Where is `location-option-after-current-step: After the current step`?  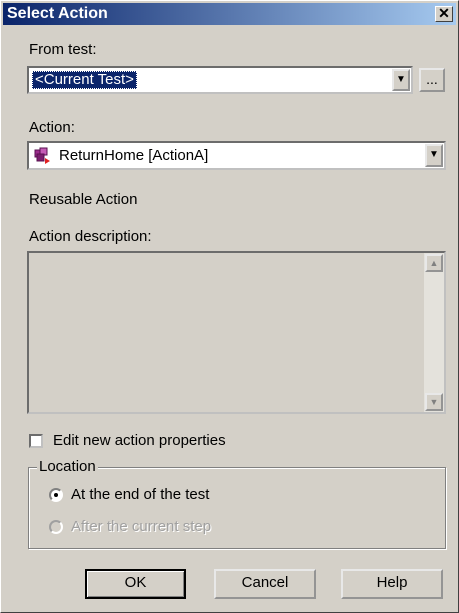
location-option-after-current-step: After the current step is located at coordinates (179, 527).